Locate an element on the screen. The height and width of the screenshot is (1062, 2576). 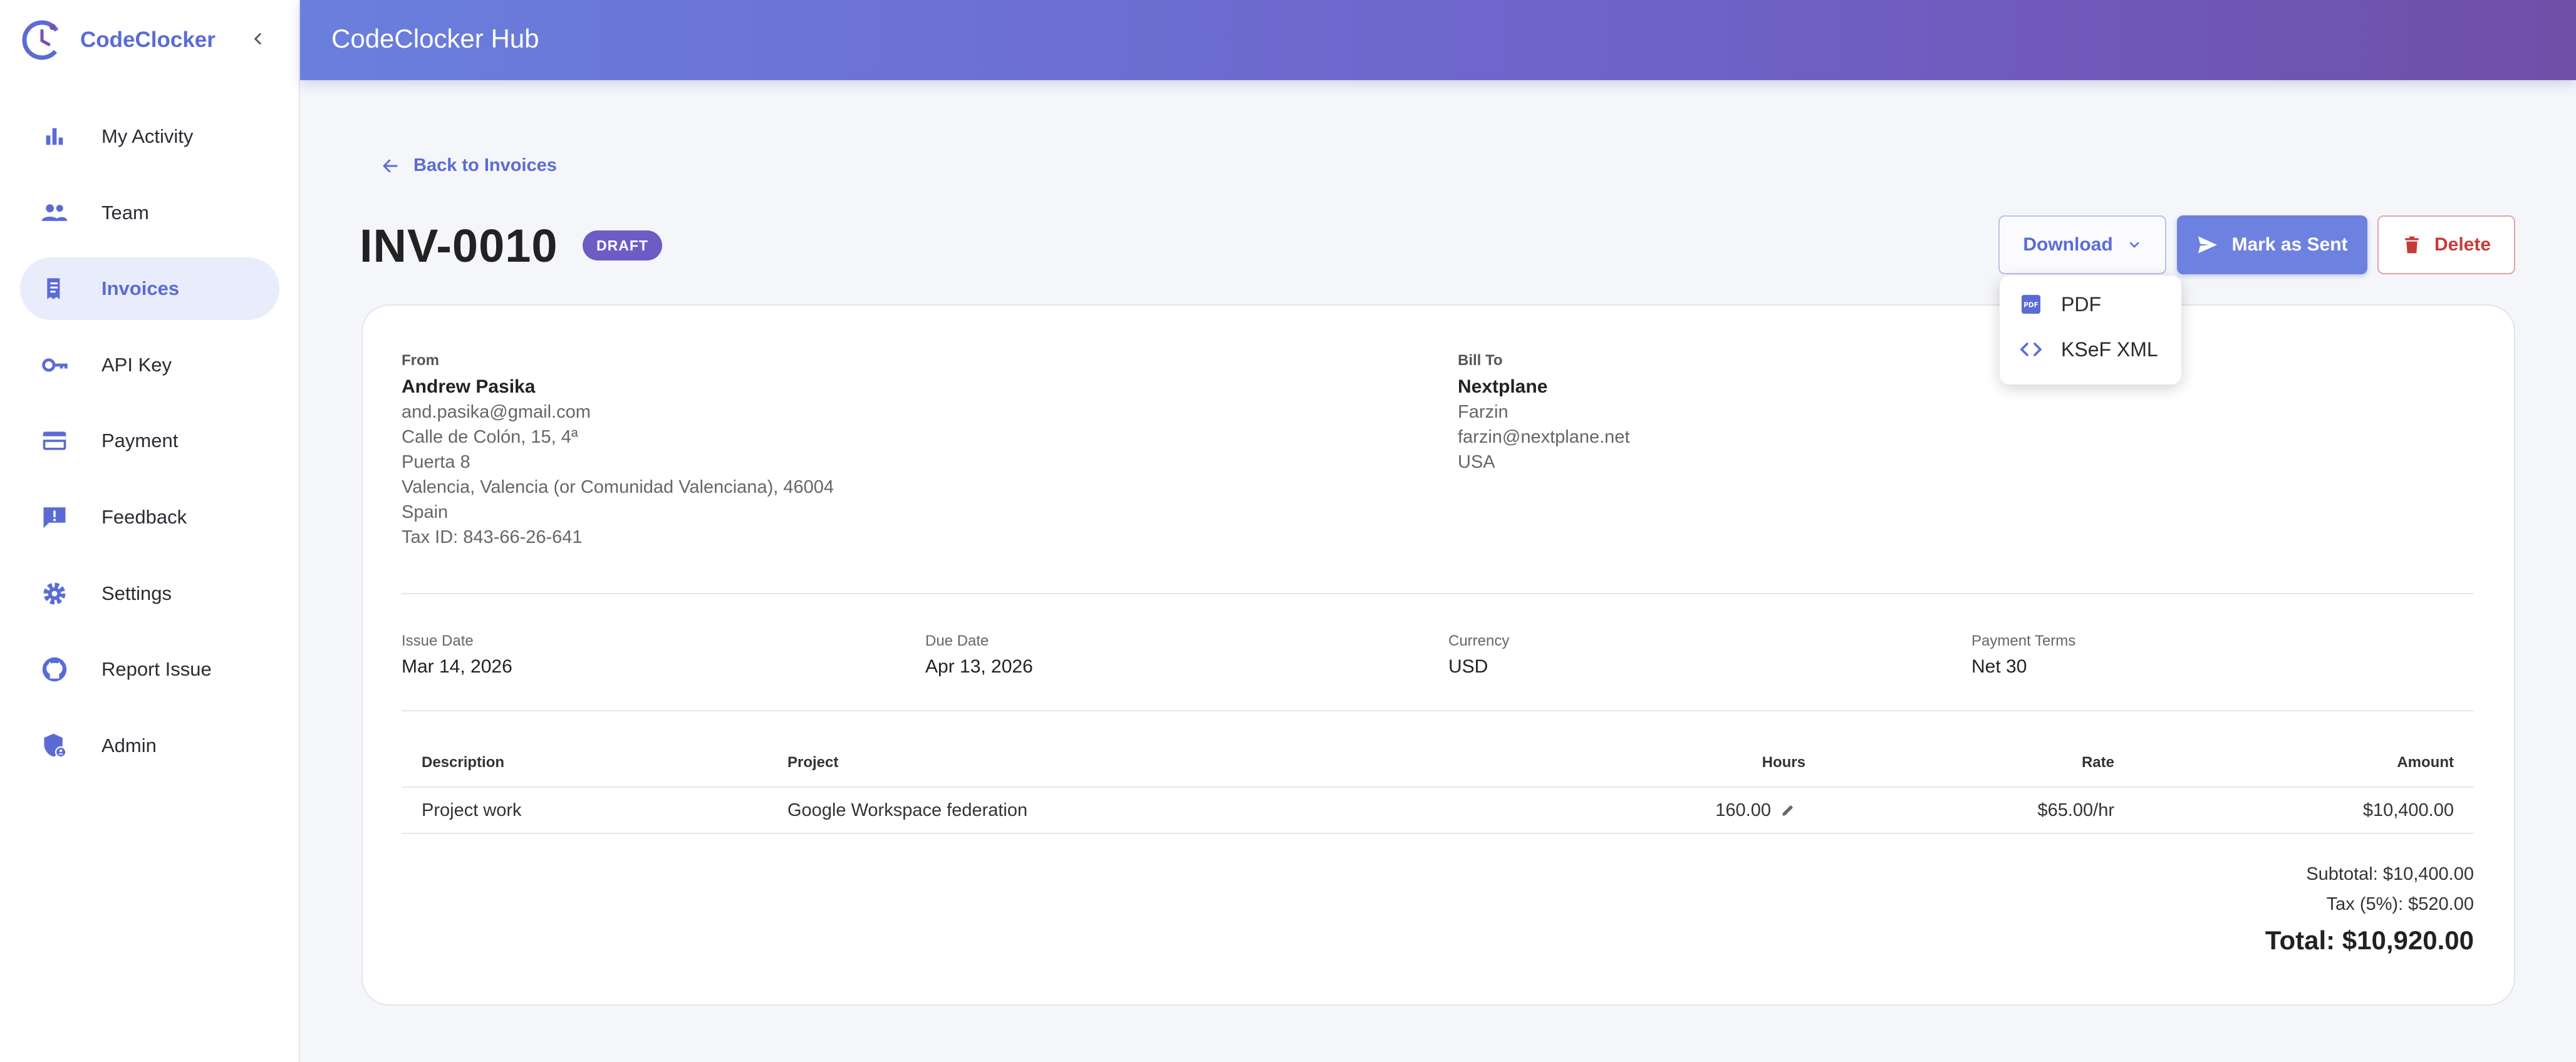
pdf-file-icon: PDF is located at coordinates (2031, 304).